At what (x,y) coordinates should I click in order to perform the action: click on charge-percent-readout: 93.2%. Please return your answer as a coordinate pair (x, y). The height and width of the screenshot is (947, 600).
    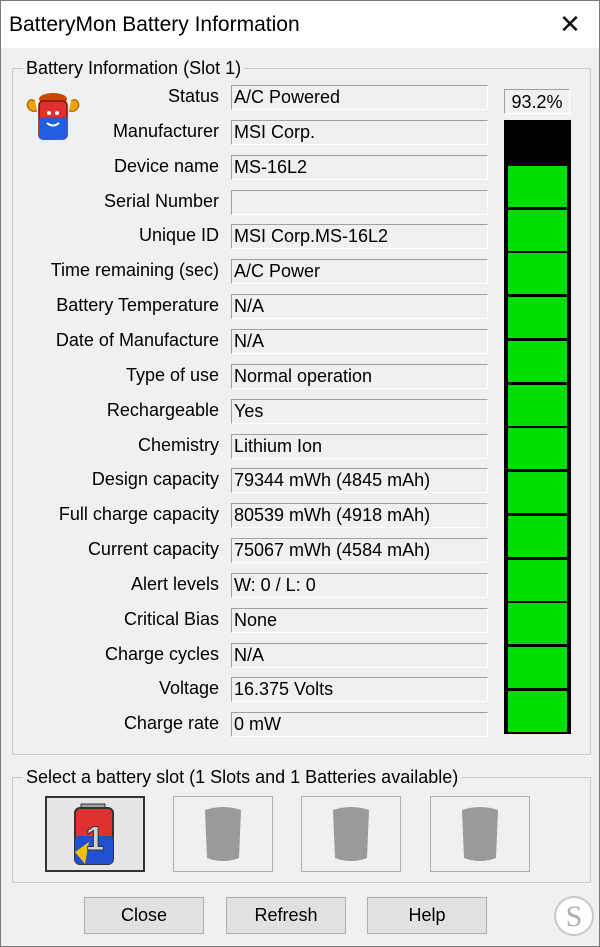
    Looking at the image, I should click on (537, 101).